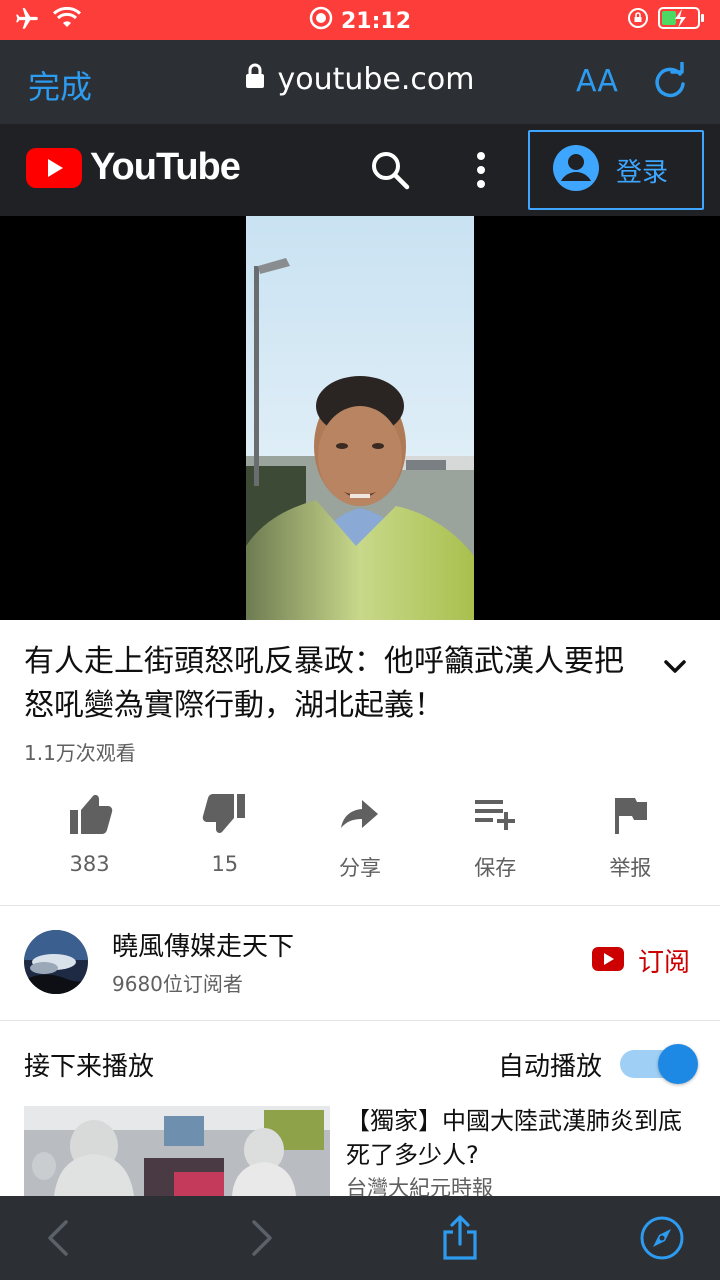 The height and width of the screenshot is (1280, 720). Describe the element at coordinates (597, 81) in the screenshot. I see `text-size-button: AA` at that location.